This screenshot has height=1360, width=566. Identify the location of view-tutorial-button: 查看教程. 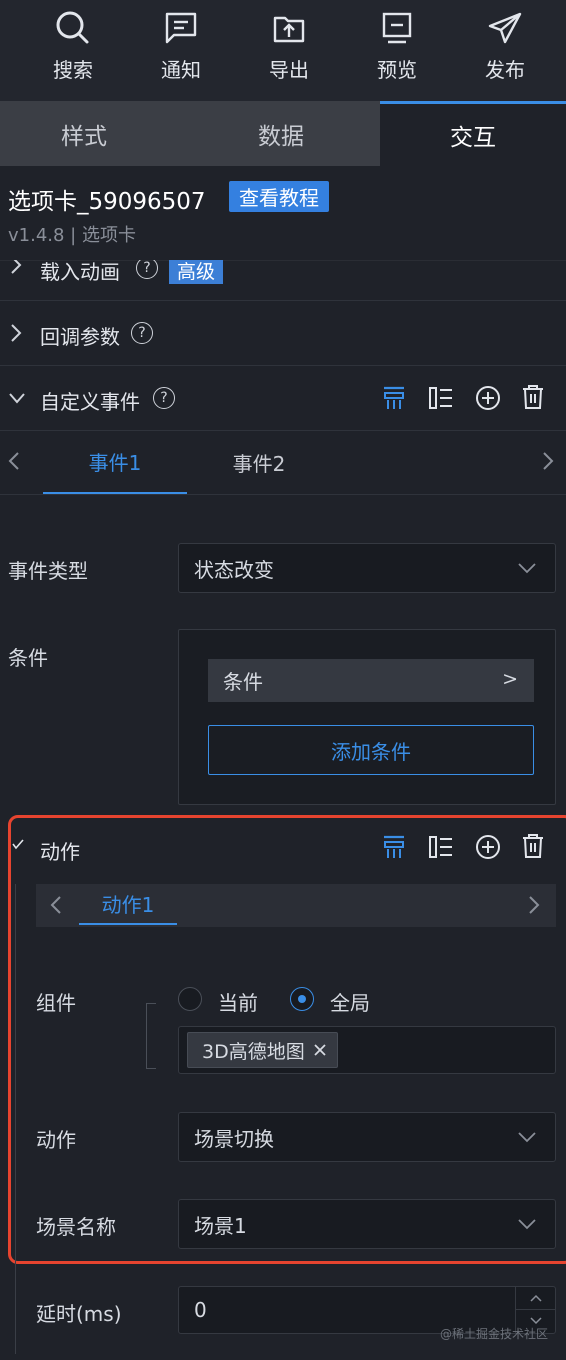
(279, 196).